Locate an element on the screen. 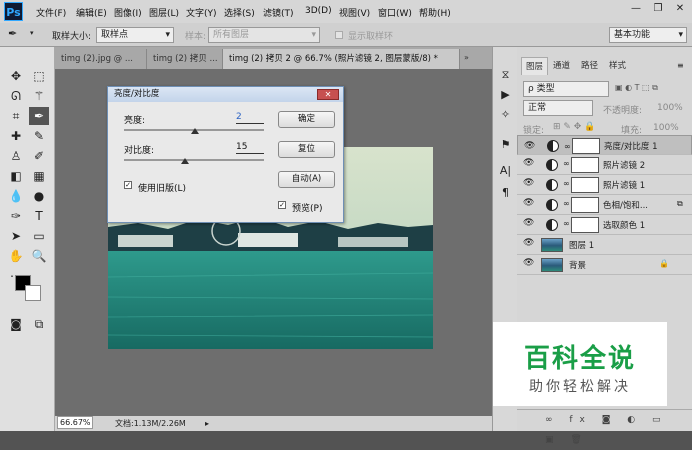 The image size is (692, 450). hand-tool-icon: ✋ is located at coordinates (16, 256).